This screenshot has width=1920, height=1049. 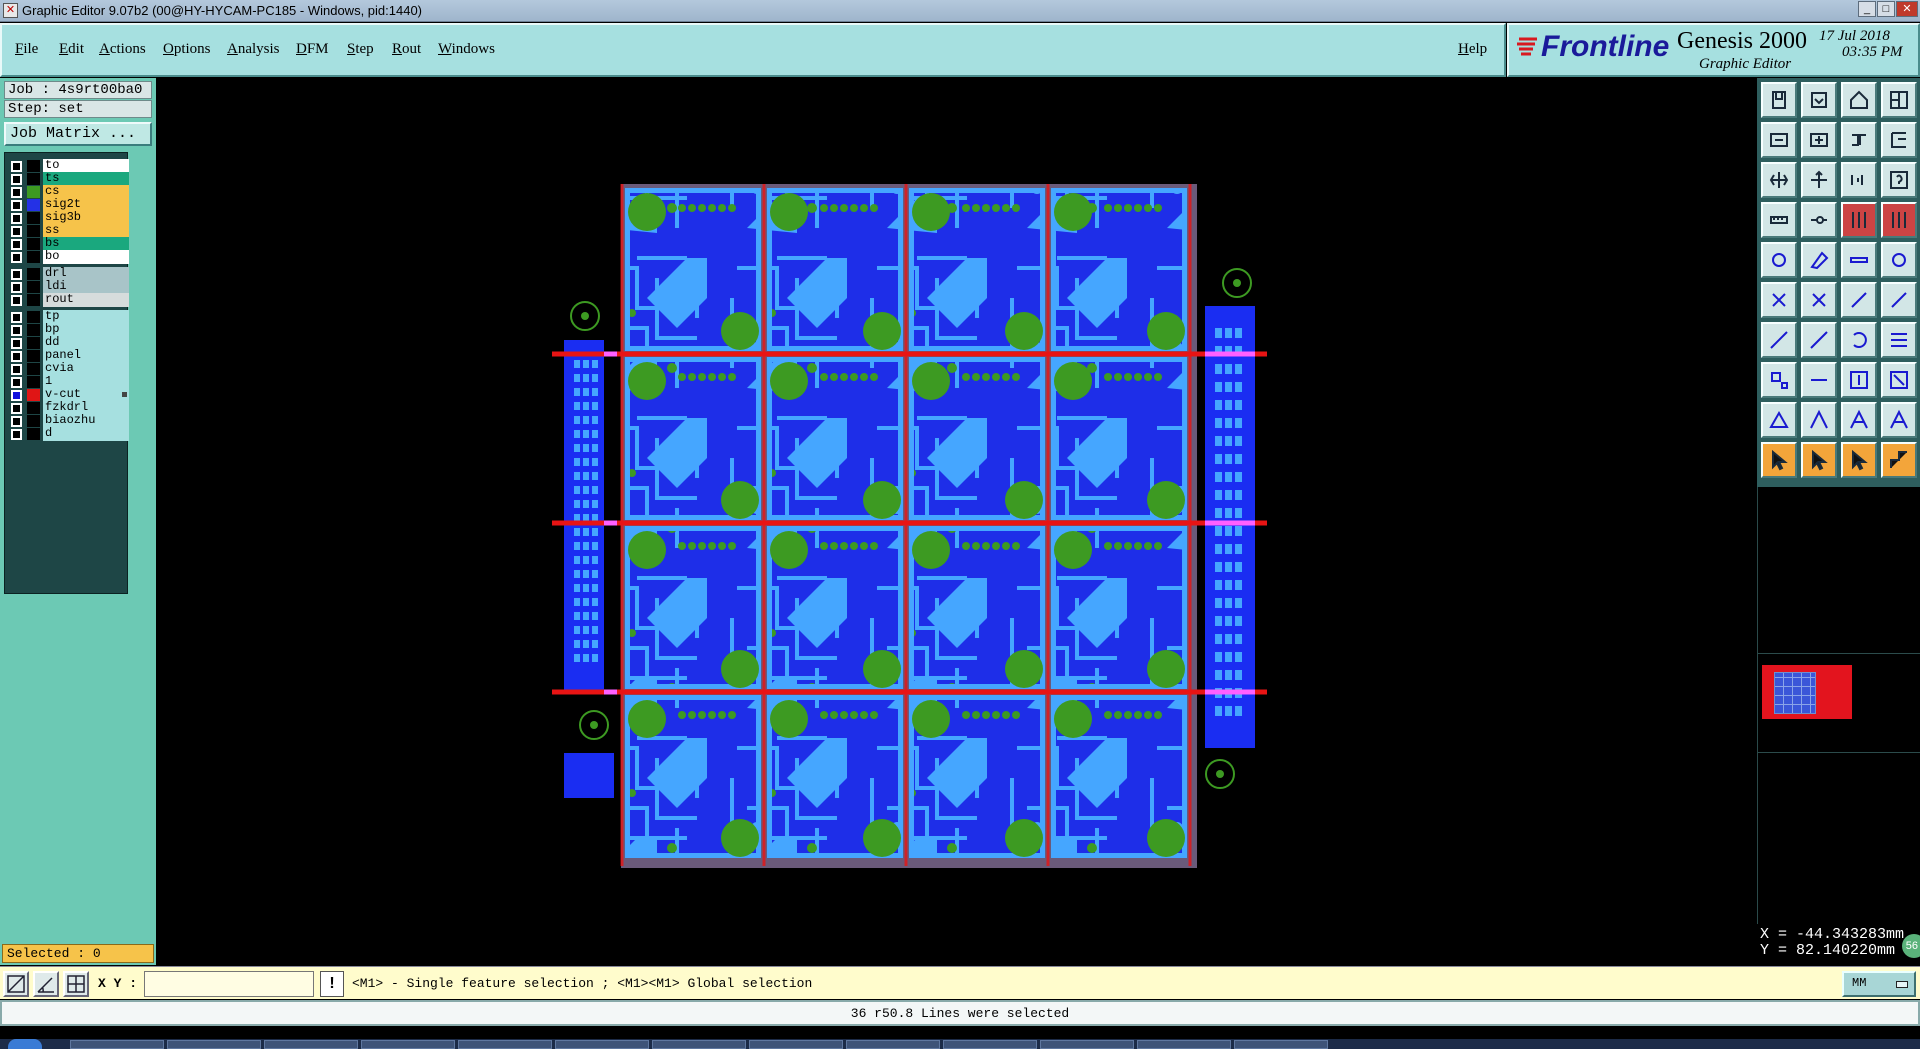 What do you see at coordinates (1899, 300) in the screenshot?
I see `connect-button` at bounding box center [1899, 300].